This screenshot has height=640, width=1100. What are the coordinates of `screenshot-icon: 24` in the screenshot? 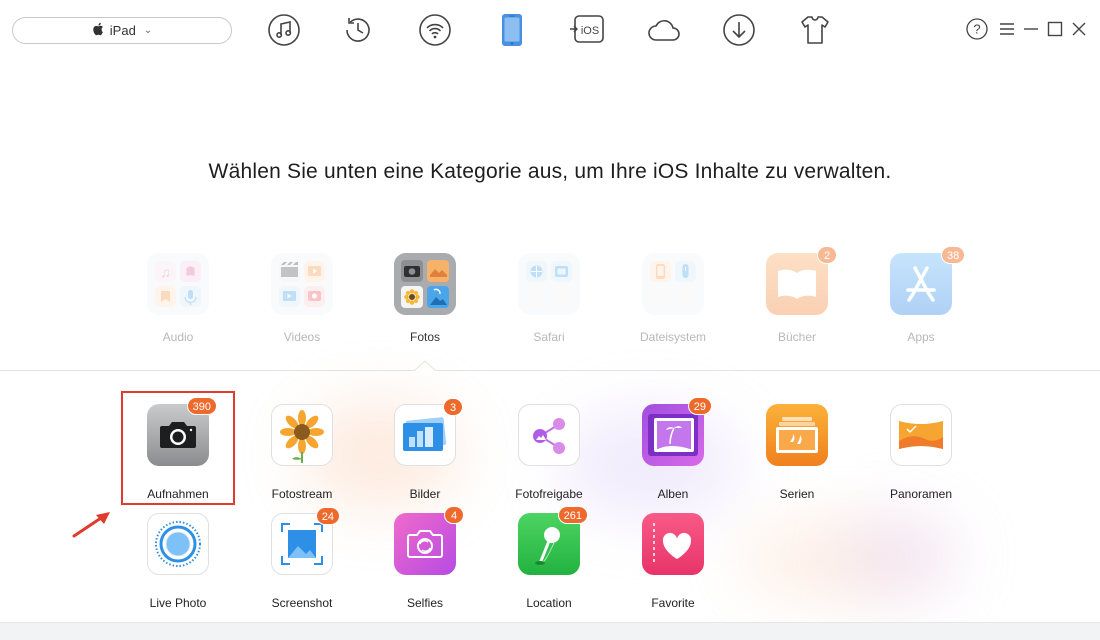 It's located at (305, 541).